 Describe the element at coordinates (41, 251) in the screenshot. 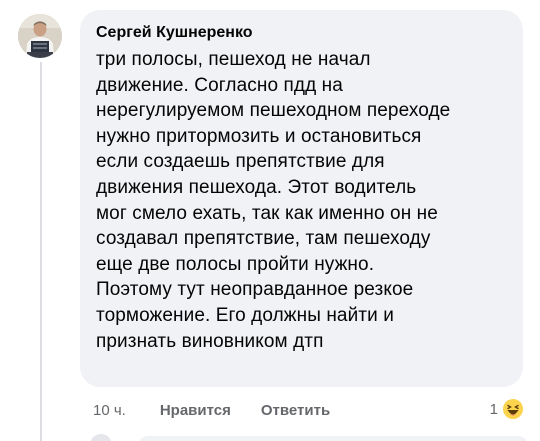

I see `thread-connector-line` at that location.